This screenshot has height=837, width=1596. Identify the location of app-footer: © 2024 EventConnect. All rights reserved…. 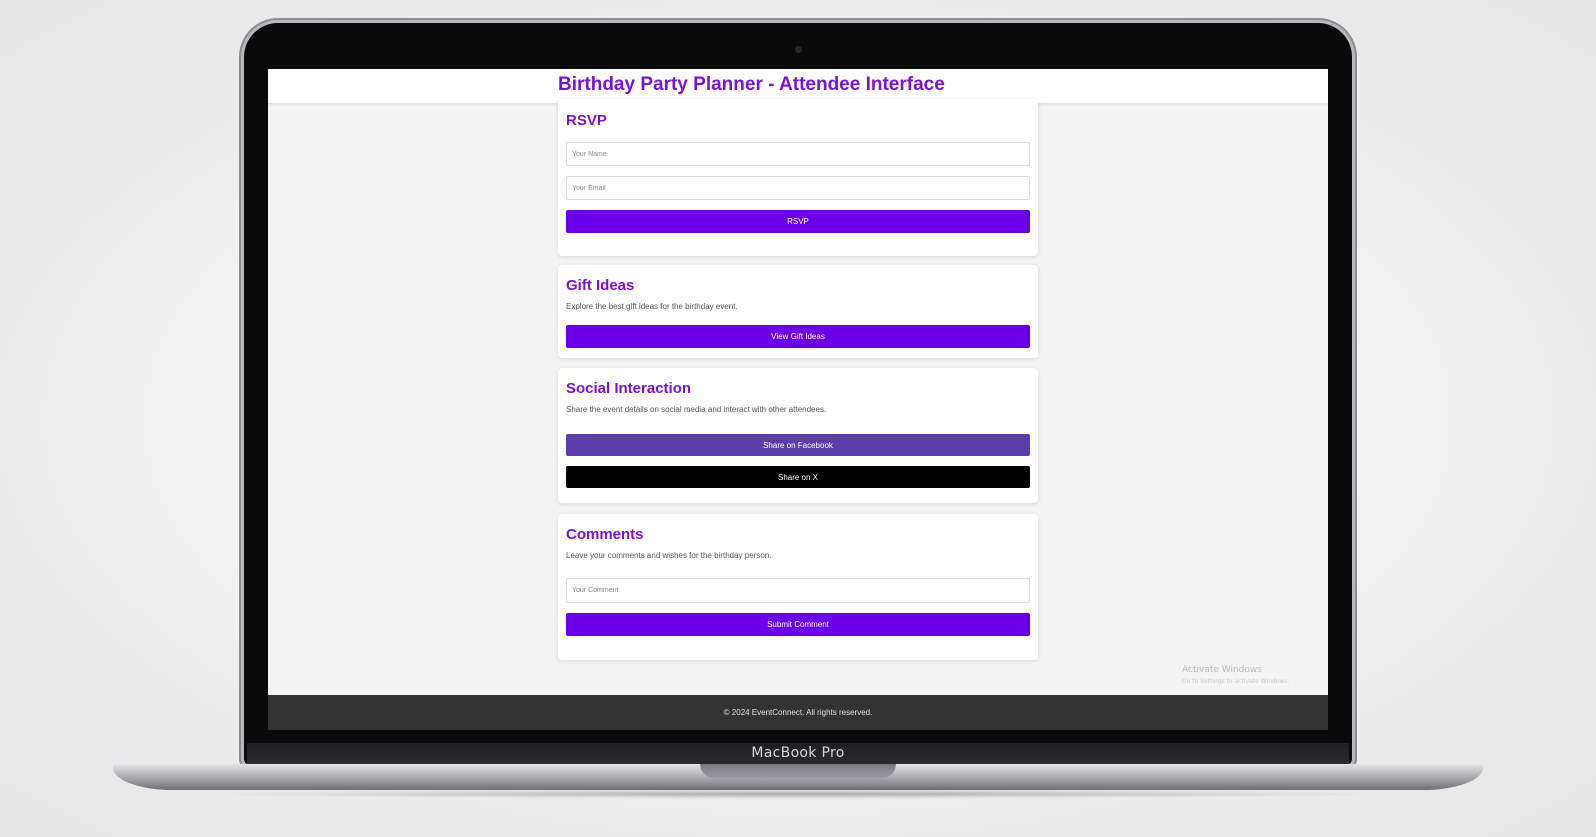
(798, 712).